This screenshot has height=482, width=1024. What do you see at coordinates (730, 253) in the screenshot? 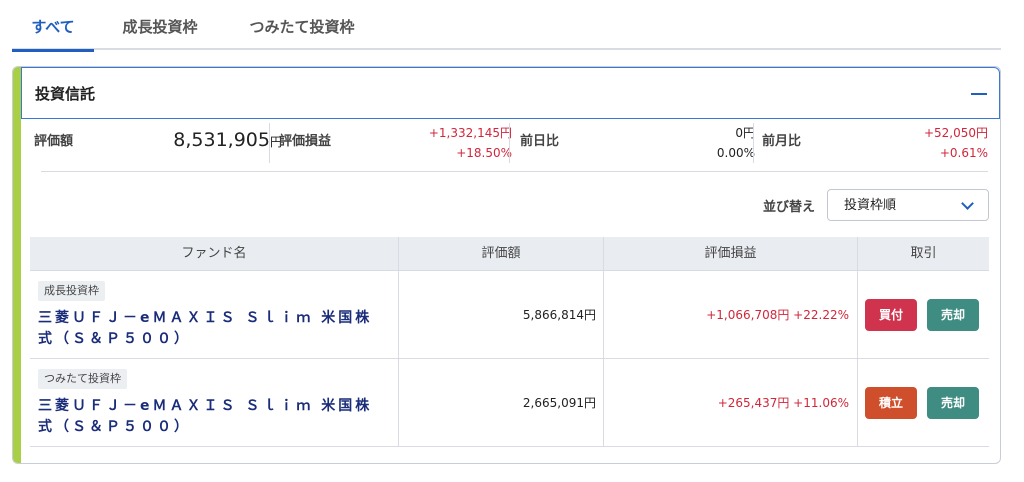
I see `header-pl: 評価損益` at bounding box center [730, 253].